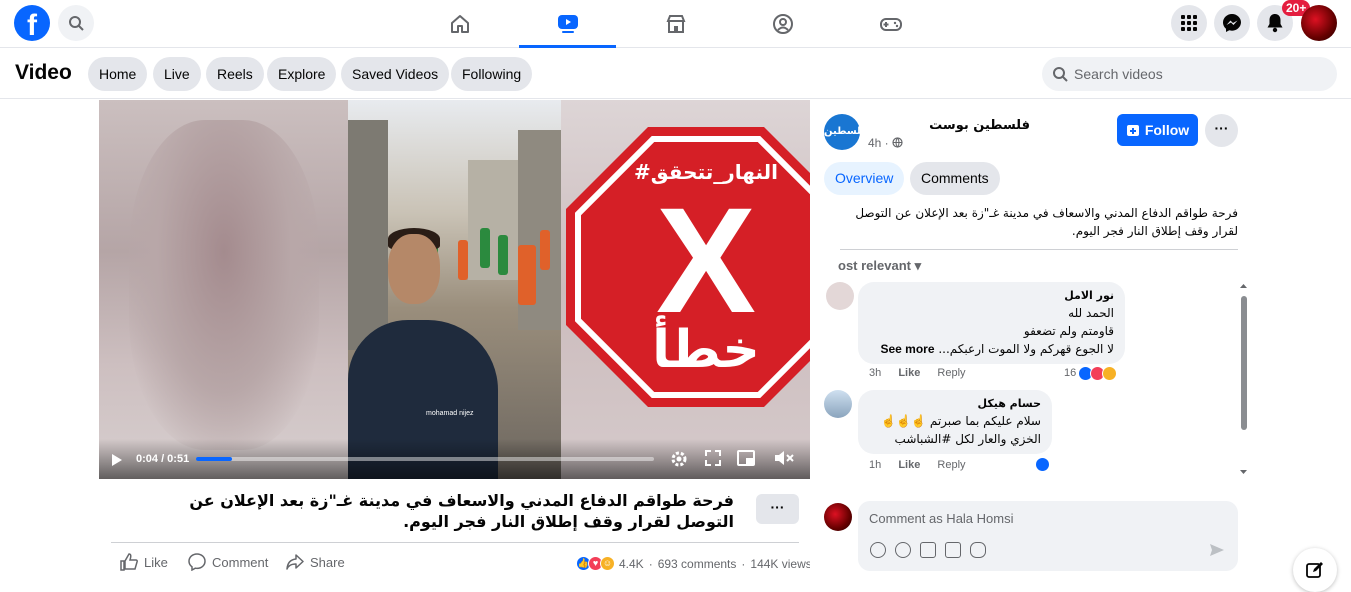 Image resolution: width=1351 pixels, height=592 pixels. I want to click on more-options-button: ···, so click(777, 509).